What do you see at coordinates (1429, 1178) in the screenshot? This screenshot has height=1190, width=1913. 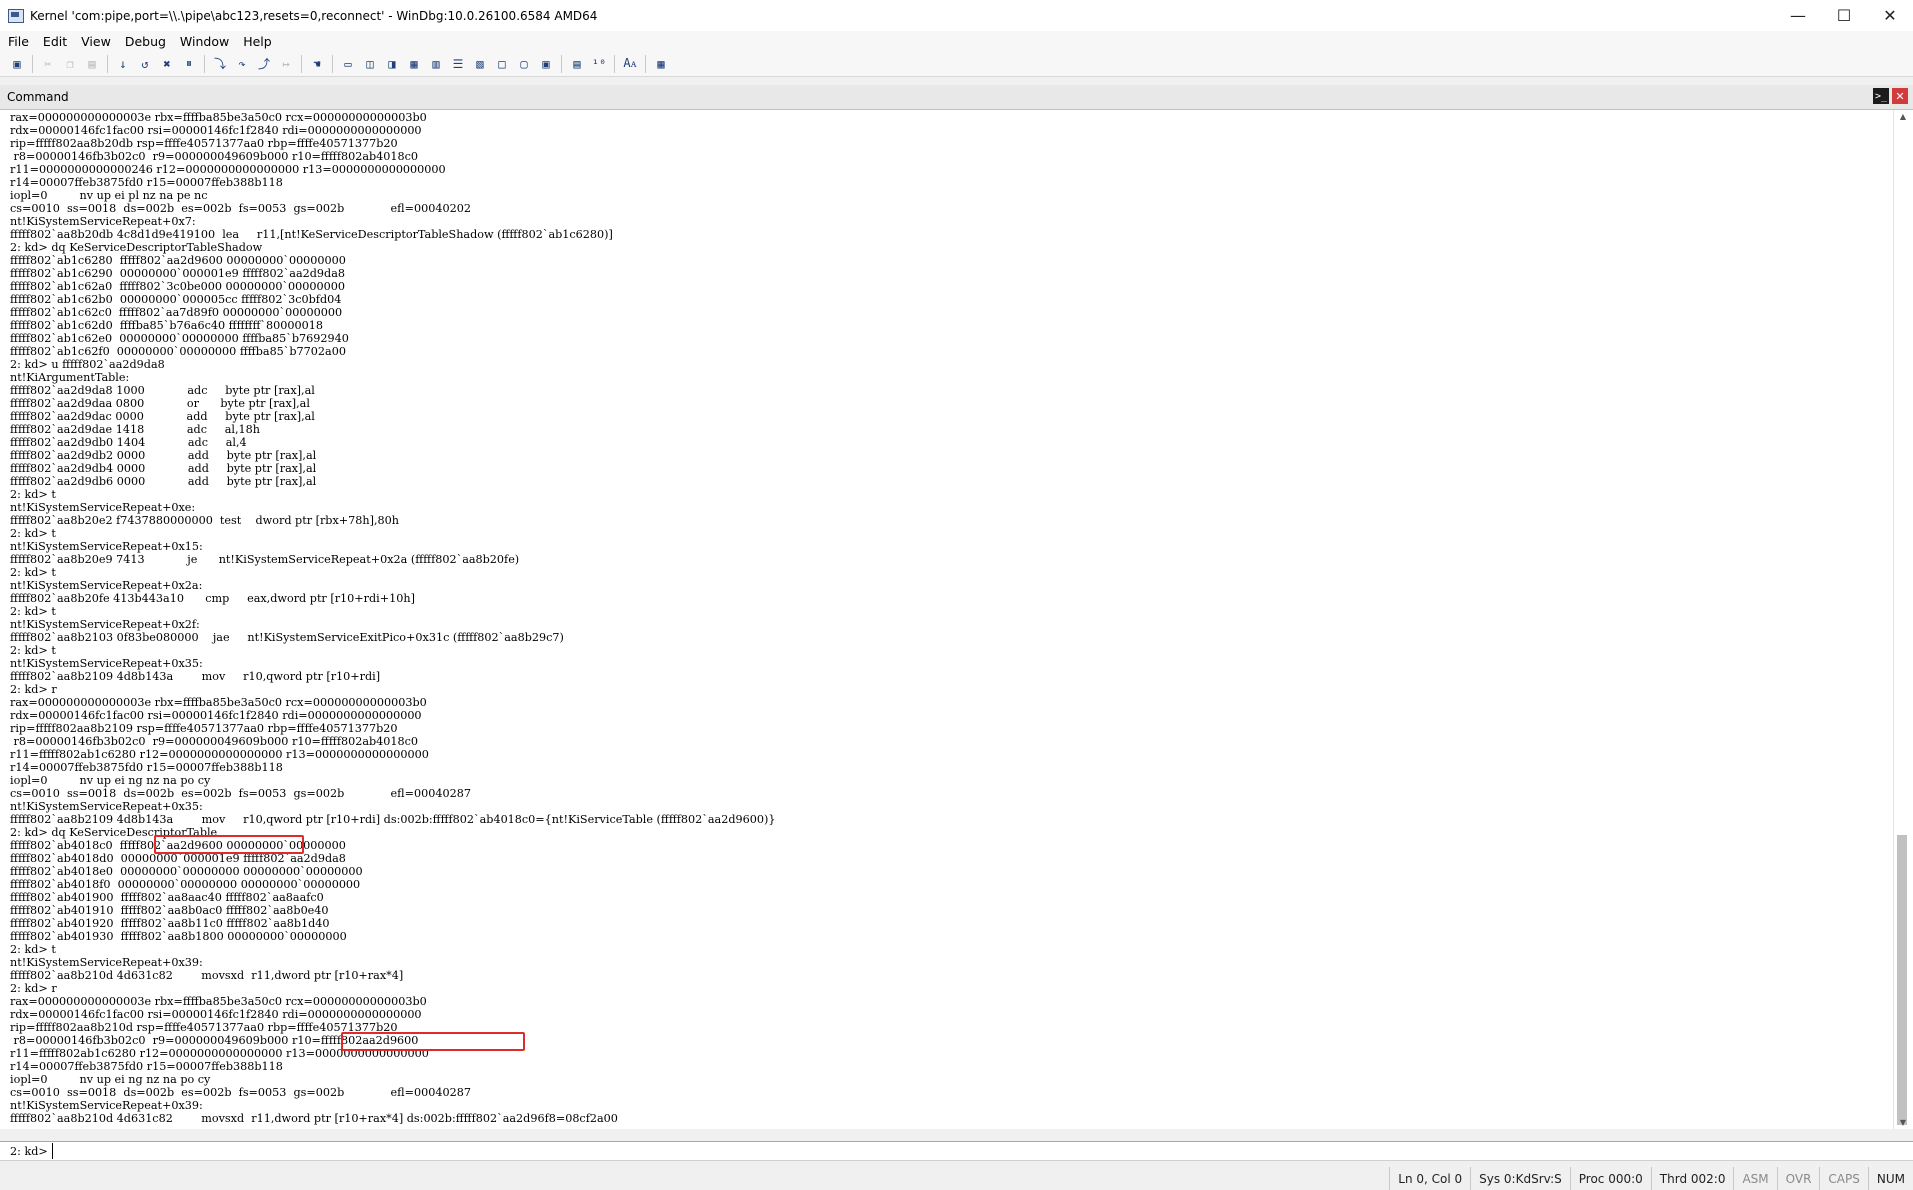 I see `status-line-col: Ln 0, Col 0` at bounding box center [1429, 1178].